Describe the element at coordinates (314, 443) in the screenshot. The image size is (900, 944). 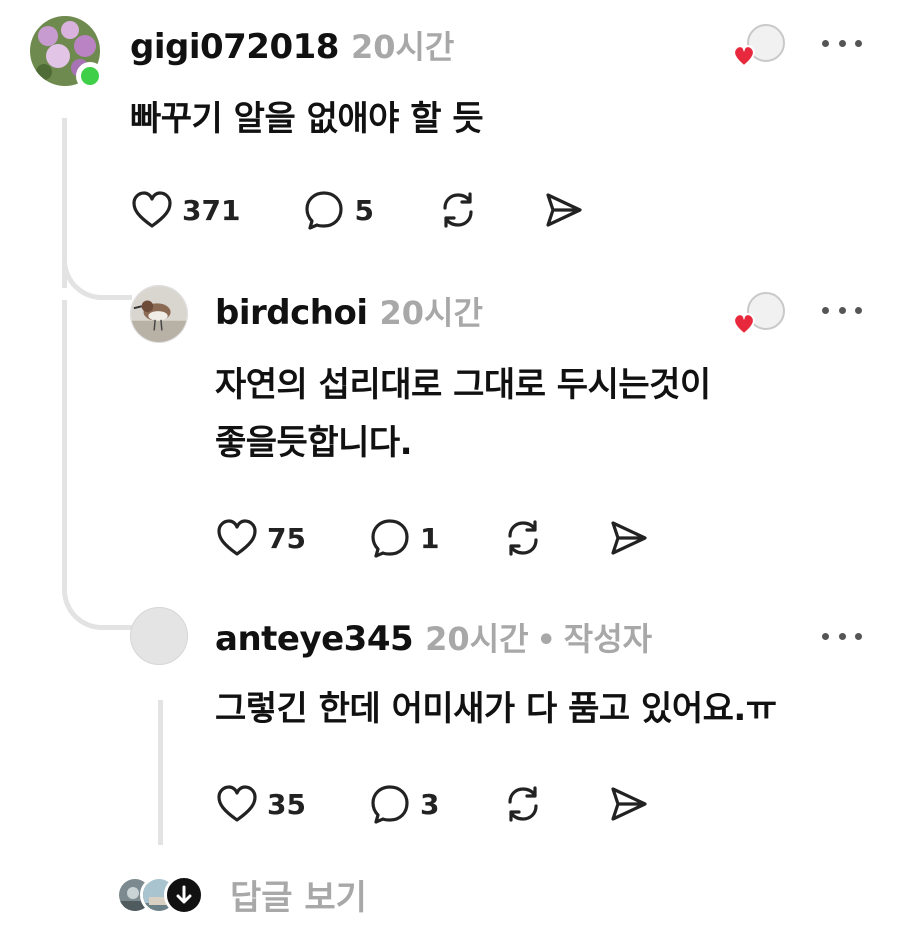
I see `comment-text-line: 좋을듯합니다.` at that location.